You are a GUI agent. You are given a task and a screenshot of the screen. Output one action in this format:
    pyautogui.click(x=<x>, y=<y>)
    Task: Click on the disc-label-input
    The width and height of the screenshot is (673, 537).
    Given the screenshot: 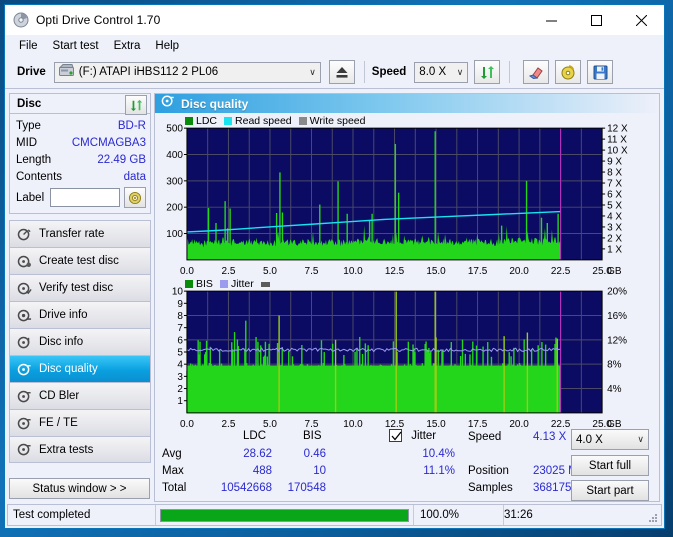 What is the action you would take?
    pyautogui.click(x=85, y=197)
    